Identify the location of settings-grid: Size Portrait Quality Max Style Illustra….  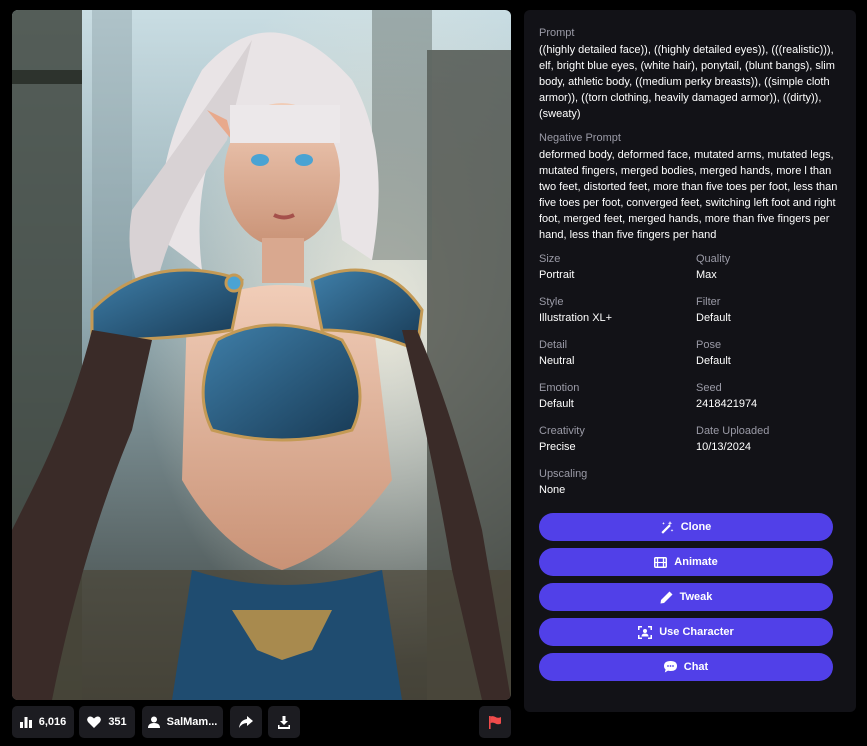
(689, 375).